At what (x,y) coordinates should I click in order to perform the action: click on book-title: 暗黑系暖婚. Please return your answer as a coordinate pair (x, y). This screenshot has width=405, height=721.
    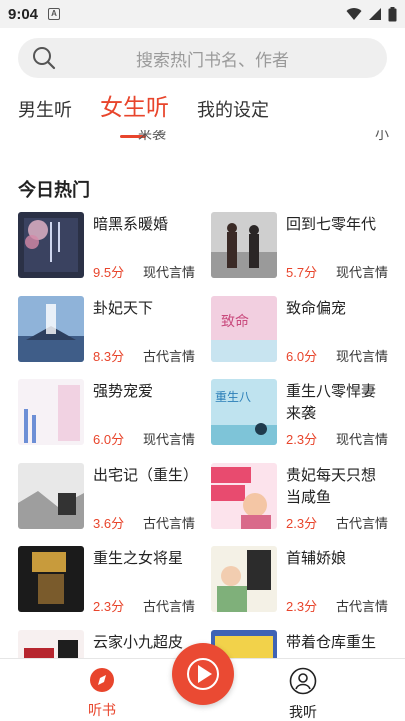
    Looking at the image, I should click on (131, 224).